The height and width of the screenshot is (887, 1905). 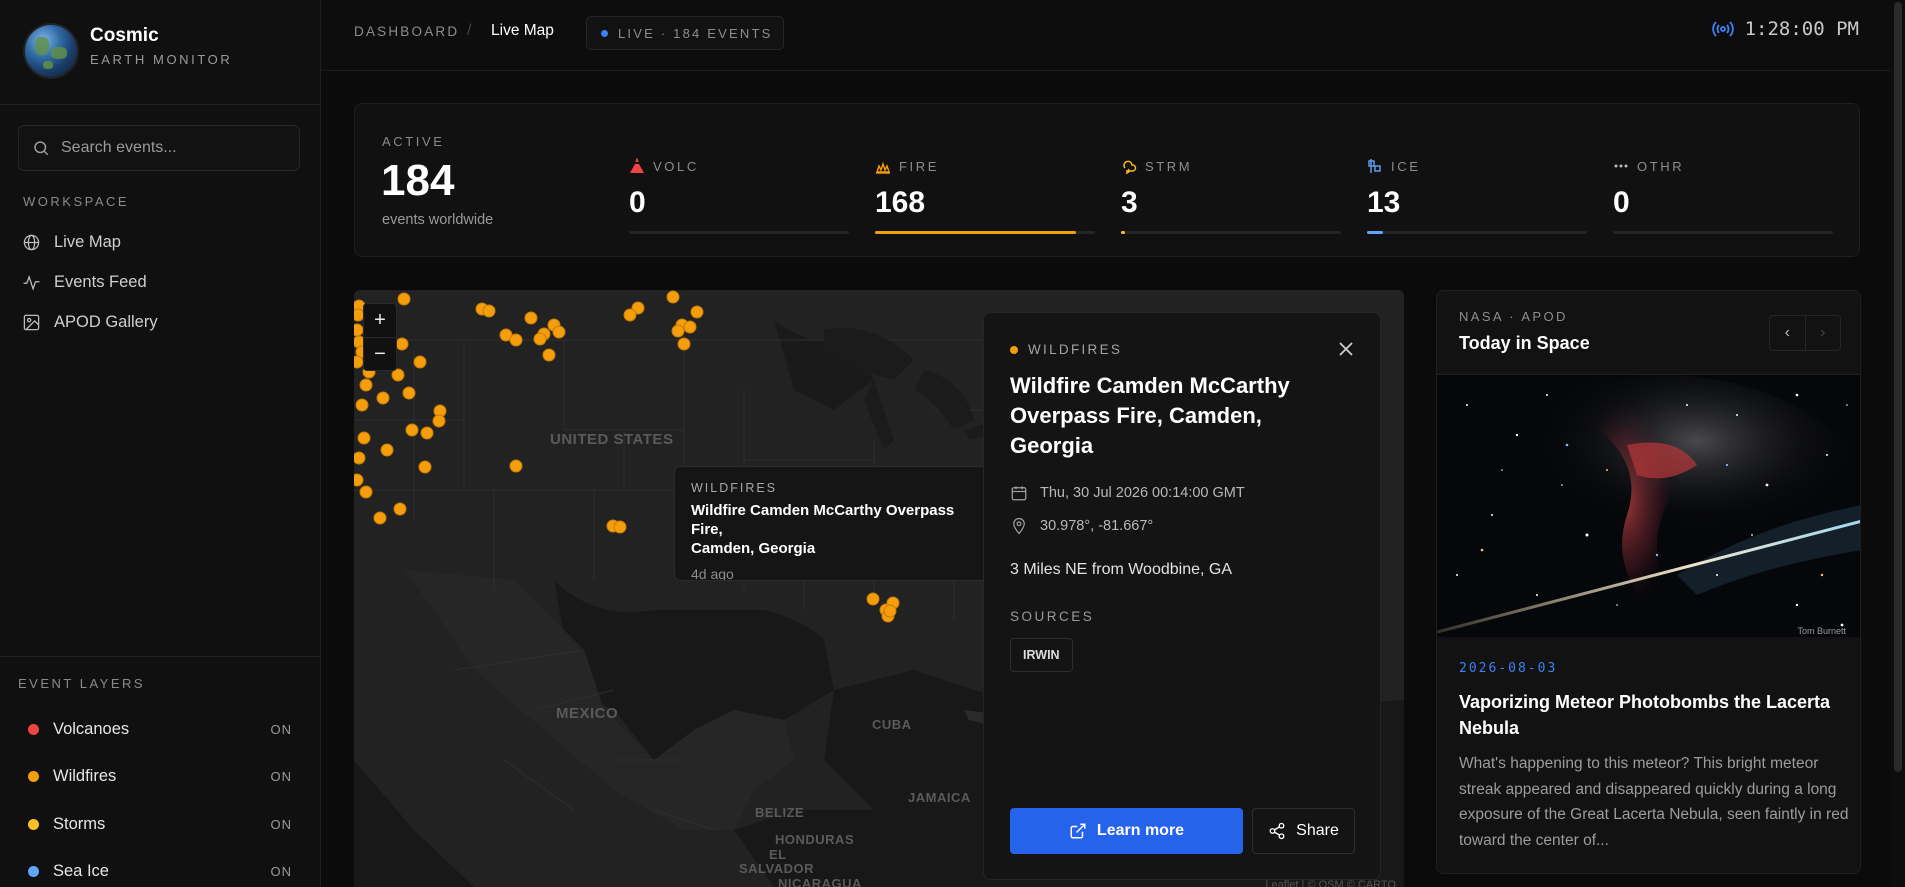 I want to click on workspace-label: WORKSPACE, so click(x=76, y=201).